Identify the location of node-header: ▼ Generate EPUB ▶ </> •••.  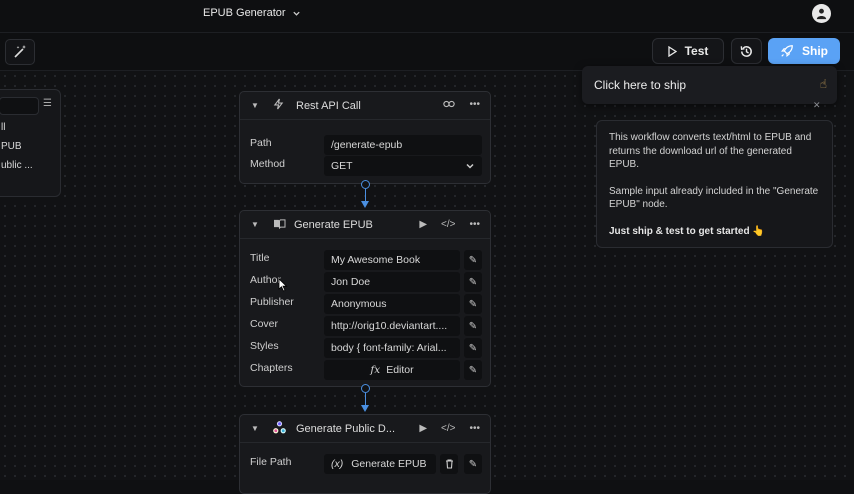
(365, 225).